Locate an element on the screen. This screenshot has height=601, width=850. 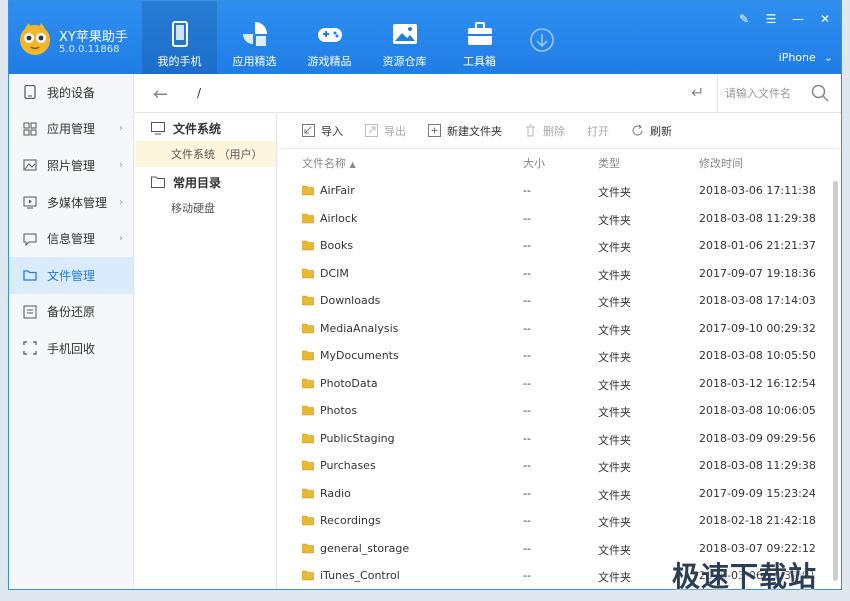
skin-icon: ✎ is located at coordinates (744, 19).